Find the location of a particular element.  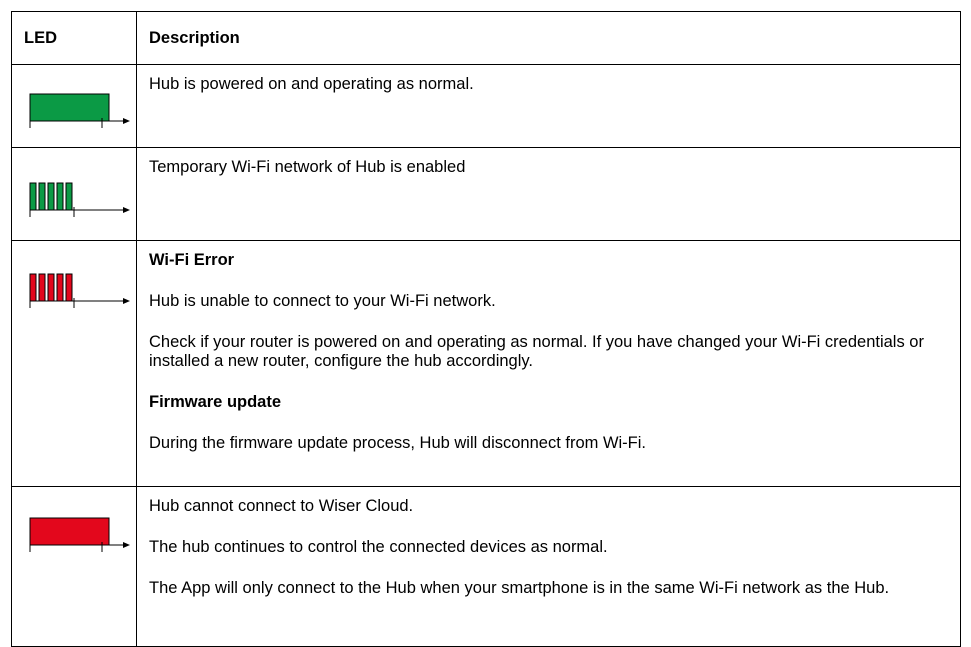

description-column-header: Description is located at coordinates (548, 38).